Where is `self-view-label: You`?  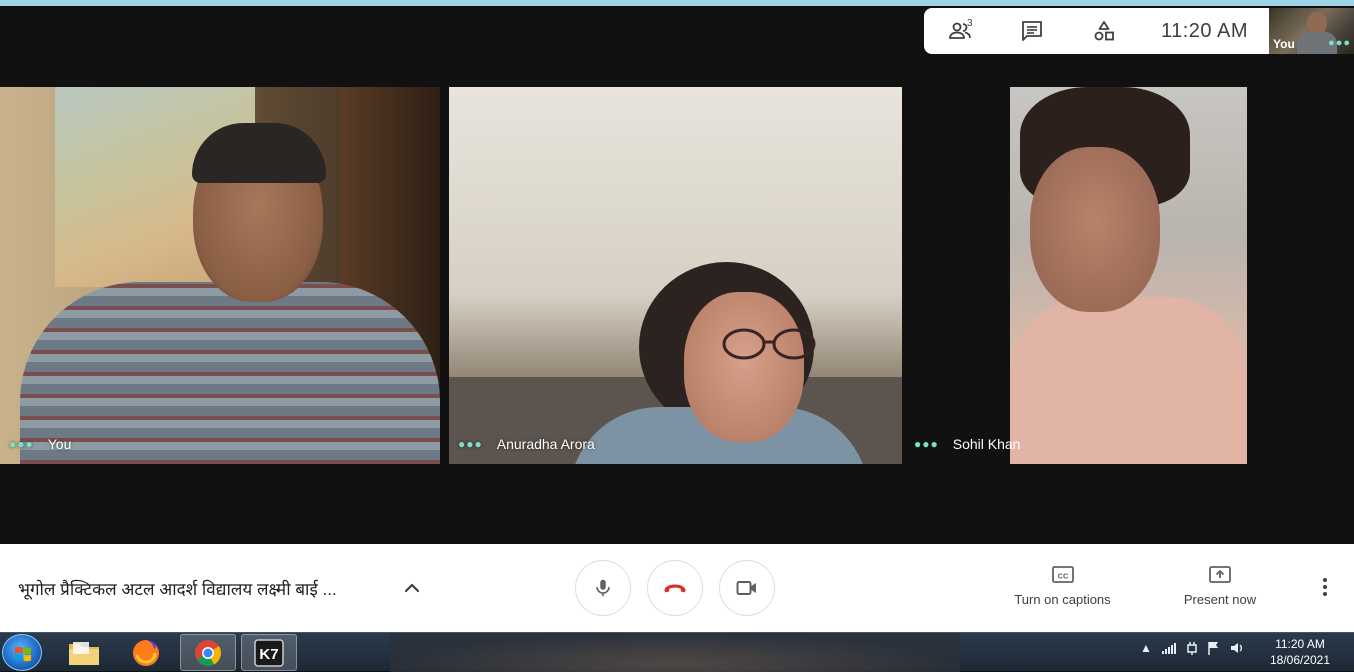 self-view-label: You is located at coordinates (1284, 44).